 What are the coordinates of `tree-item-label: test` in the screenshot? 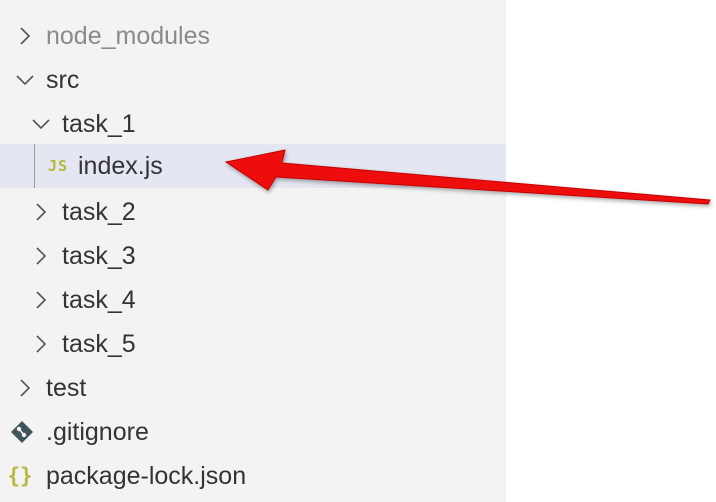 It's located at (66, 387).